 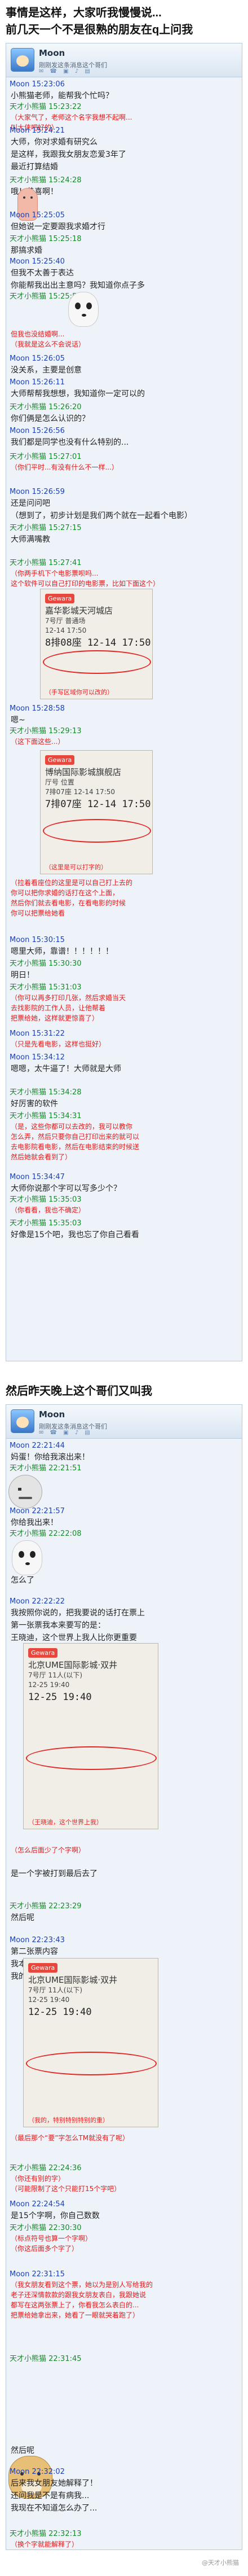 I want to click on chat-message: 天才小熊猫 15:27:15 大师满嘴教, so click(x=124, y=534).